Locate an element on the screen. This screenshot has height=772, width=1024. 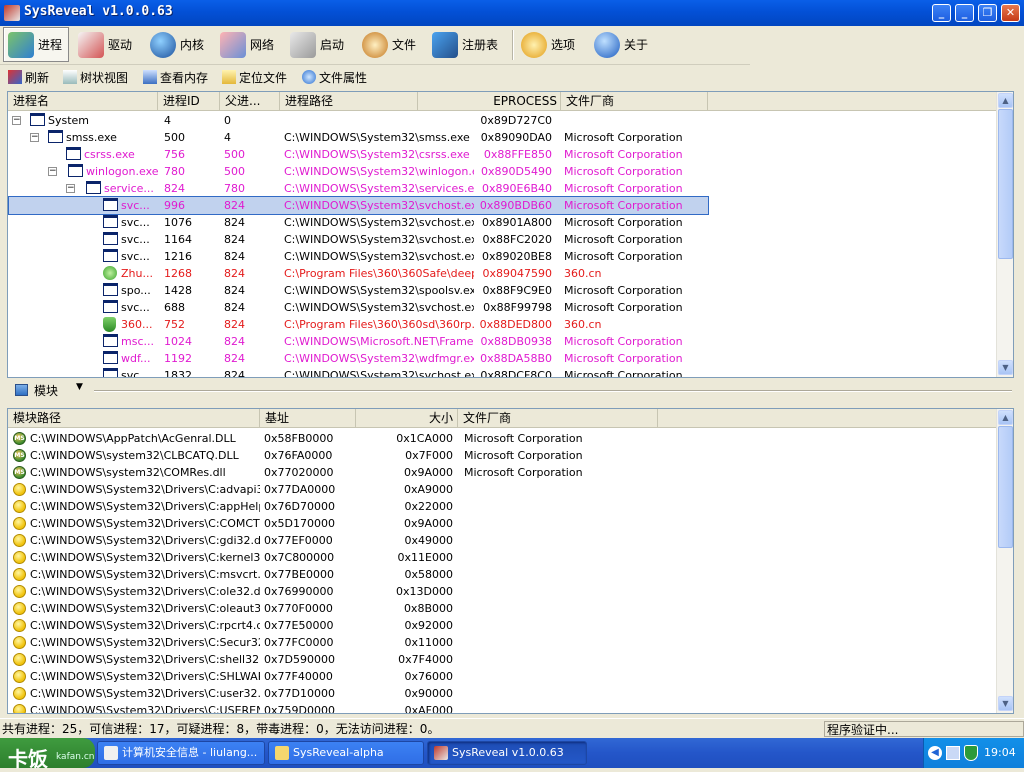
module-column-header: 文件厂商 is located at coordinates (558, 418).